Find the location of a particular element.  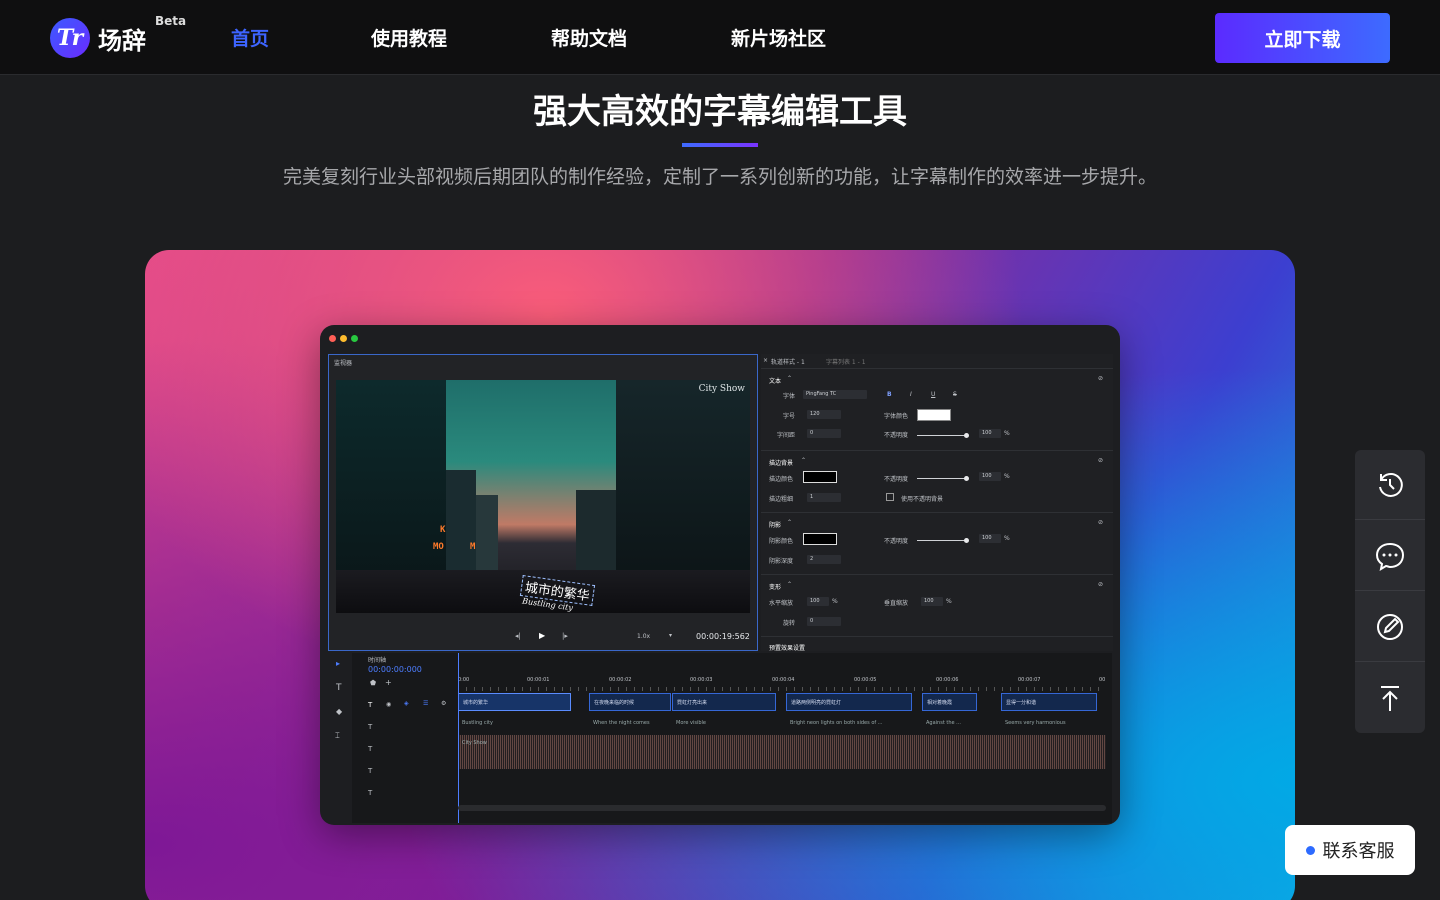

chevron-down-icon: ▾ is located at coordinates (670, 635).